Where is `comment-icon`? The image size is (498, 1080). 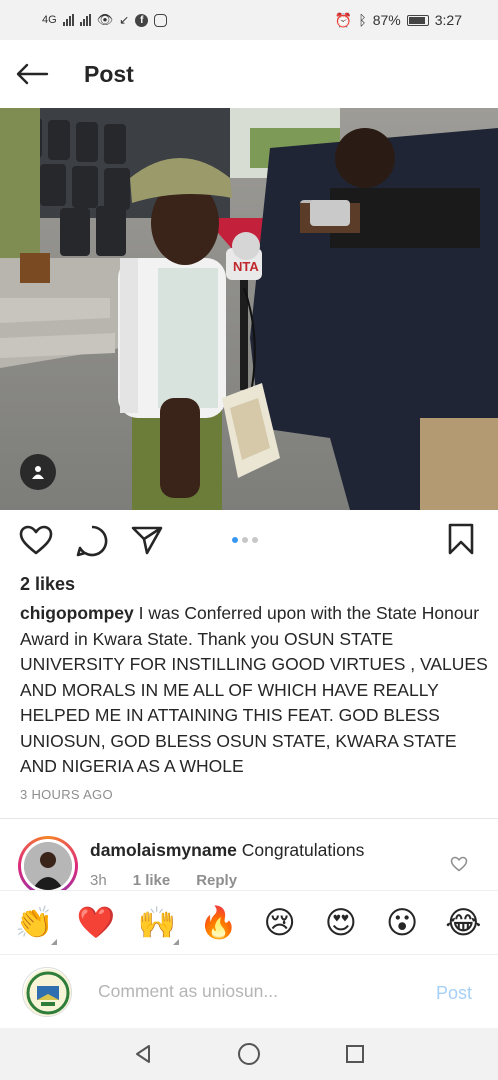
comment-icon is located at coordinates (92, 541).